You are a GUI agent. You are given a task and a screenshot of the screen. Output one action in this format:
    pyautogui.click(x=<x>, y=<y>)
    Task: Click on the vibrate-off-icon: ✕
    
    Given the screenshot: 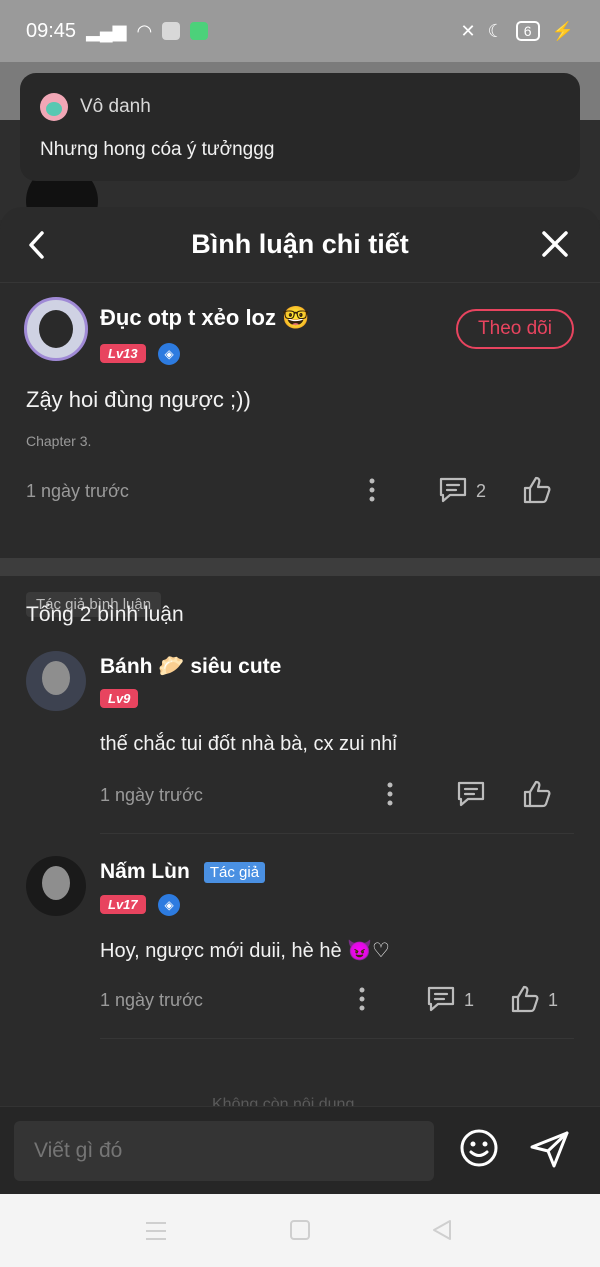 What is the action you would take?
    pyautogui.click(x=468, y=30)
    